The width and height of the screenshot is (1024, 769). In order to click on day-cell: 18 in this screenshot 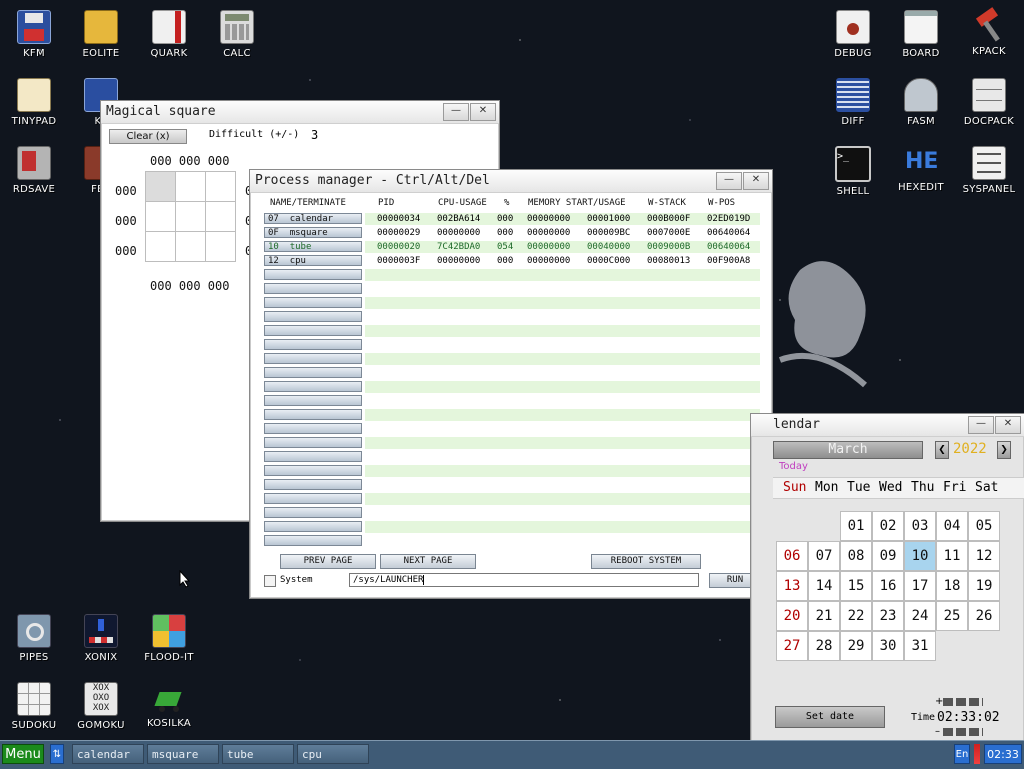, I will do `click(952, 586)`.